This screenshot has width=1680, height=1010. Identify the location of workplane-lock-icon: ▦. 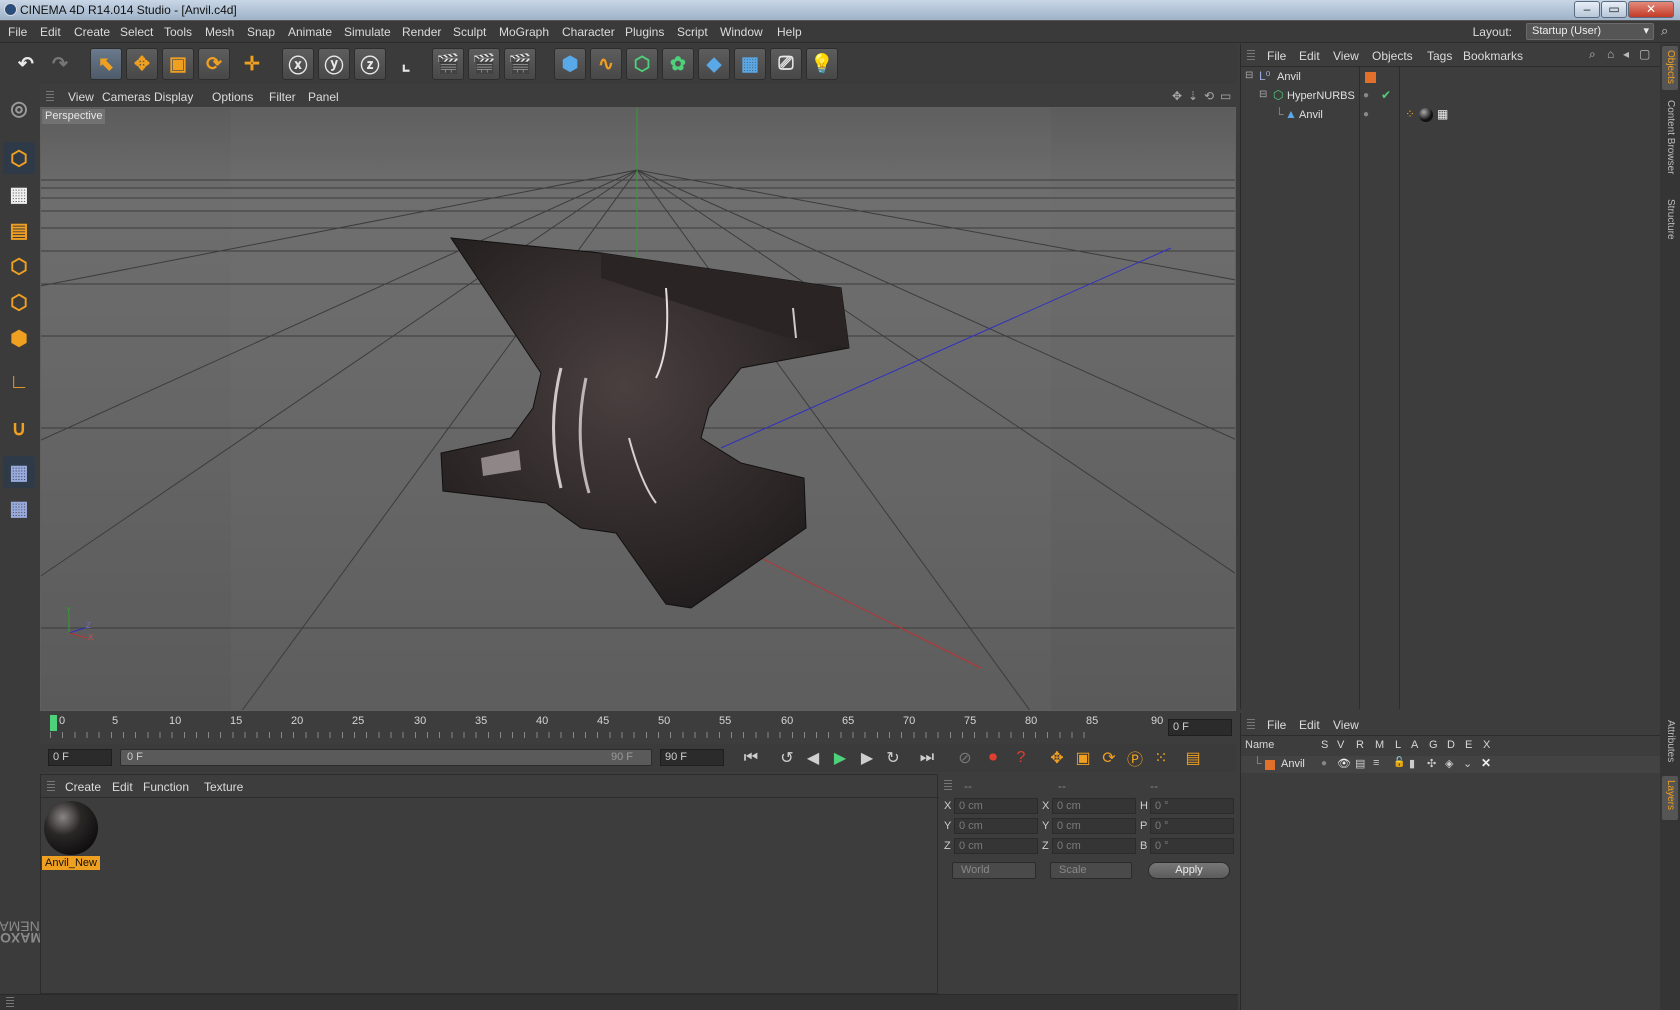
(19, 472).